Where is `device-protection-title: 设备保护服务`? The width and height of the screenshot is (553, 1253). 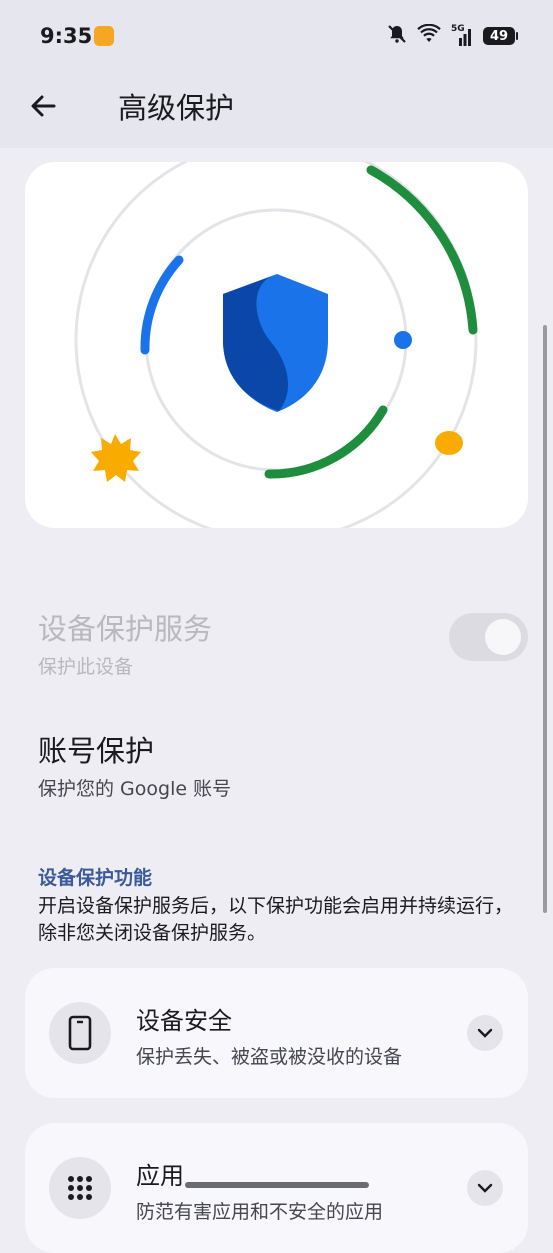
device-protection-title: 设备保护服务 is located at coordinates (125, 629).